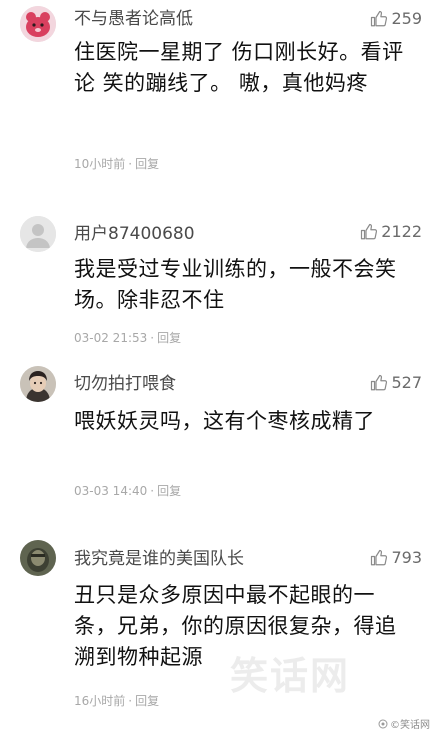  Describe the element at coordinates (134, 234) in the screenshot. I see `username: 用户87400680` at that location.